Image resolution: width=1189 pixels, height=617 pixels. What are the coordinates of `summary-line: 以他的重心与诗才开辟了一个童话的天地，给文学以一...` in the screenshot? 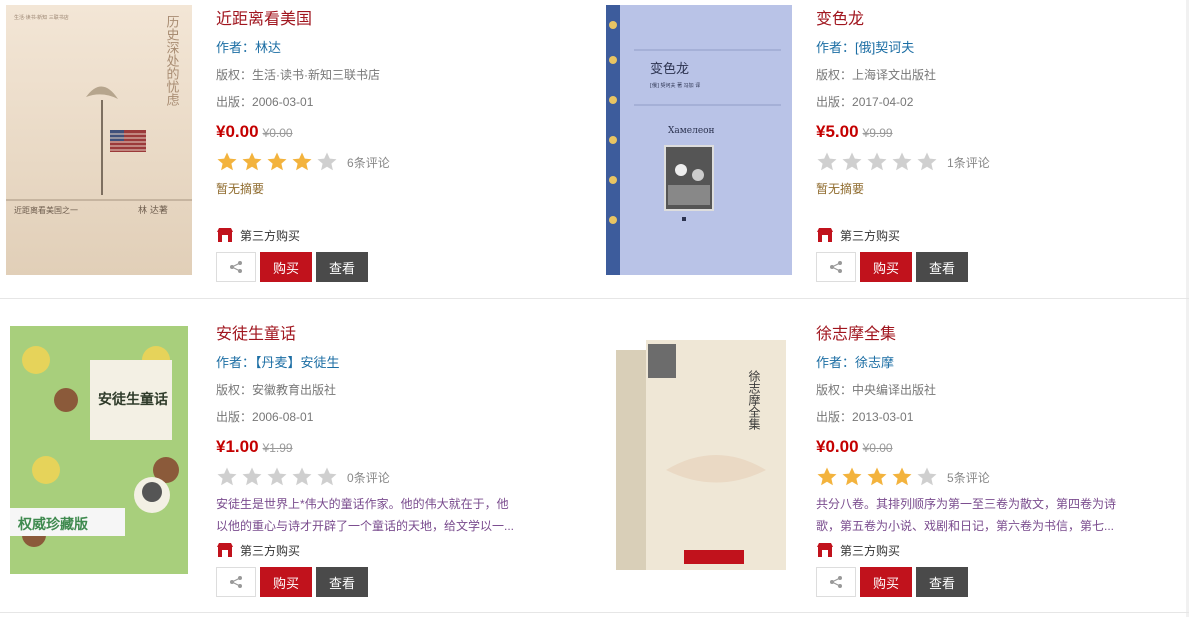 It's located at (365, 526).